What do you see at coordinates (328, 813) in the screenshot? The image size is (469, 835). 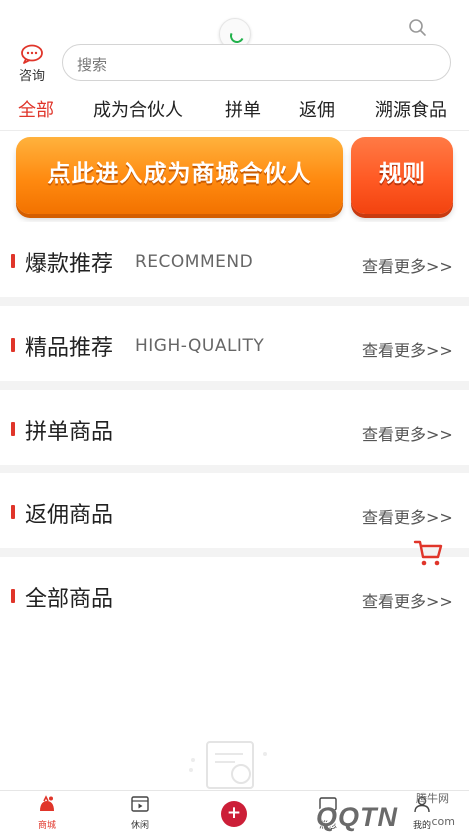 I see `nav-message: 消息` at bounding box center [328, 813].